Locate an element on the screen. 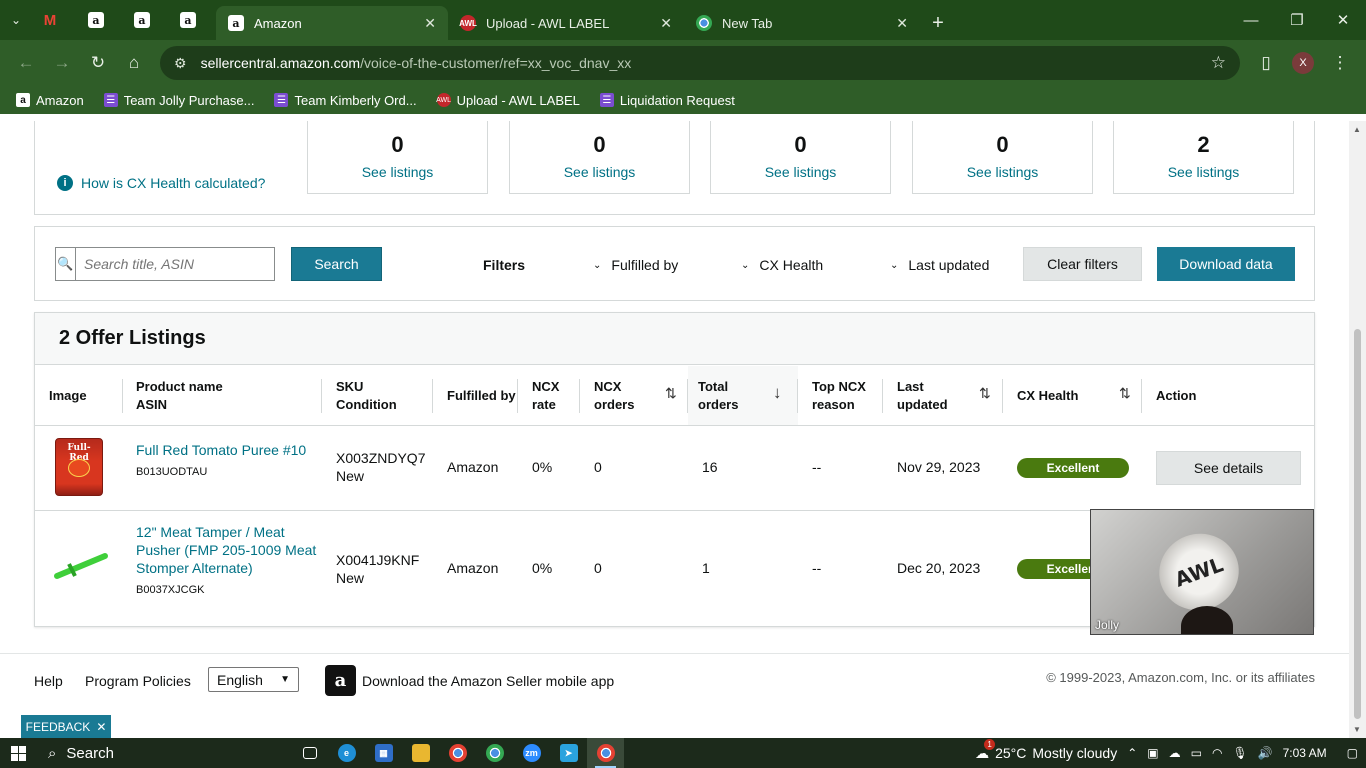 The image size is (1366, 768). search-input is located at coordinates (175, 264).